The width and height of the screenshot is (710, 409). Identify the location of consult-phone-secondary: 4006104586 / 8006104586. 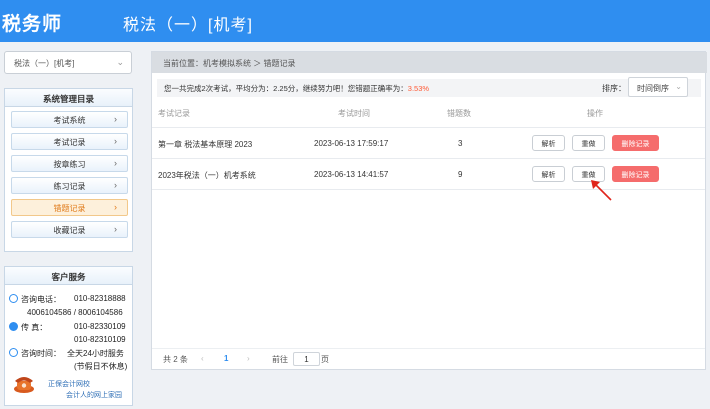
(75, 312).